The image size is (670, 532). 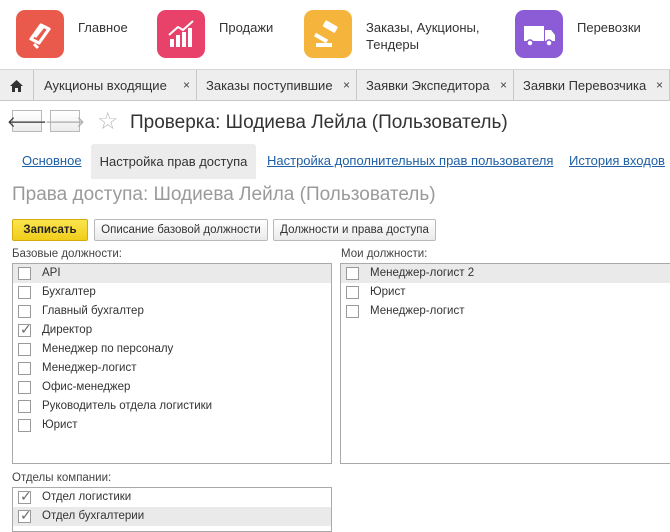 I want to click on save-button: Записать, so click(x=50, y=230).